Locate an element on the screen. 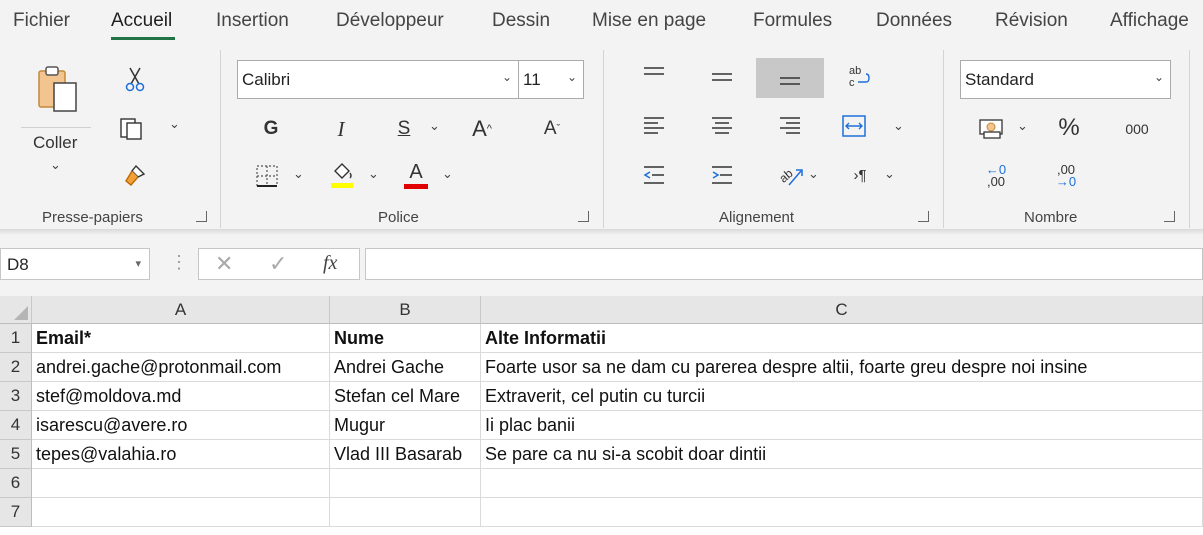 The image size is (1203, 535). cell-b5: Vlad III Basarab is located at coordinates (405, 454).